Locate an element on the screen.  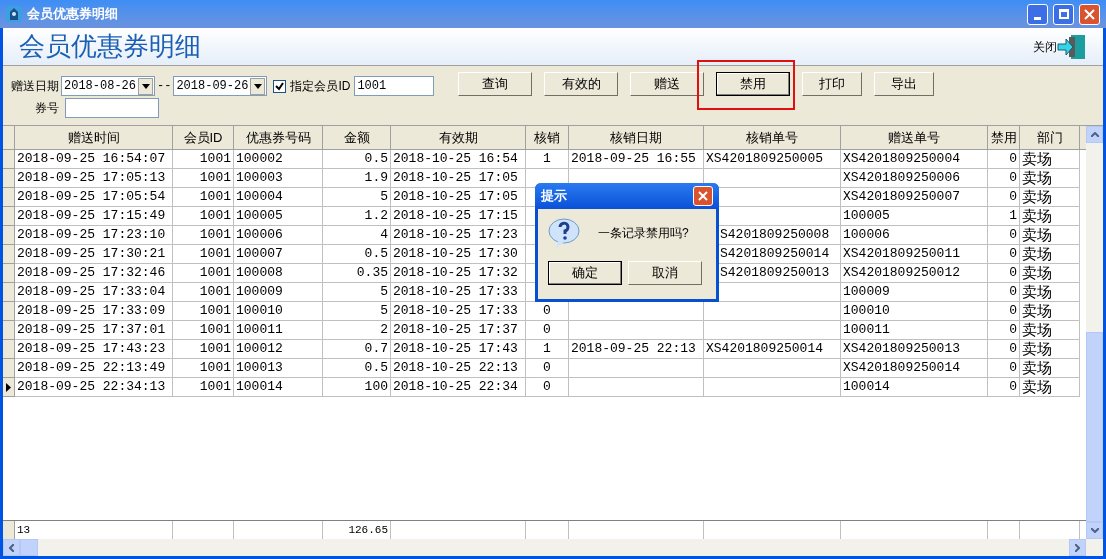
page-heading: 会员优惠券明细 is located at coordinates (110, 46).